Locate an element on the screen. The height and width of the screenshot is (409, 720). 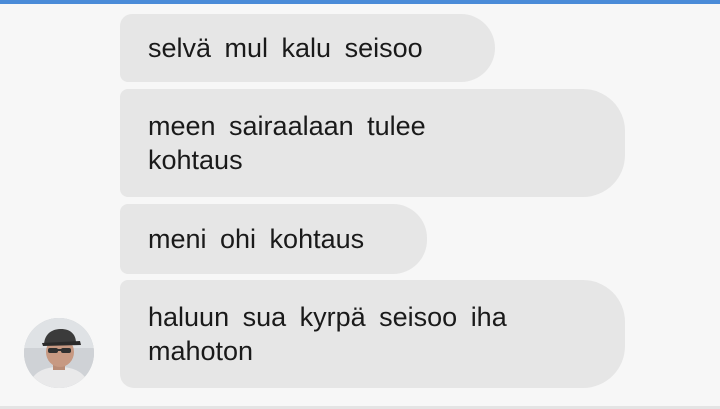
message-bubble: selvä mul kalu seisoo is located at coordinates (307, 48).